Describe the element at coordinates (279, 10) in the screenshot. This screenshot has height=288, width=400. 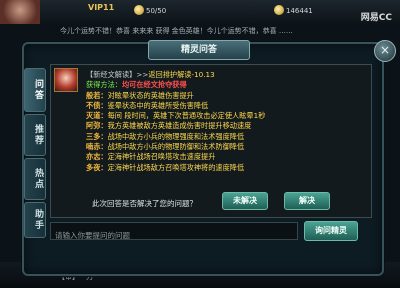
I see `gold-coin-icon` at that location.